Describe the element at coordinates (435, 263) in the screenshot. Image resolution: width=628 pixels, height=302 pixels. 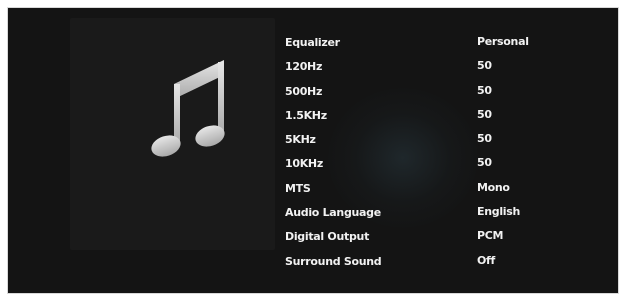
I see `menu-item-surround-sound: Surround Sound Off` at that location.